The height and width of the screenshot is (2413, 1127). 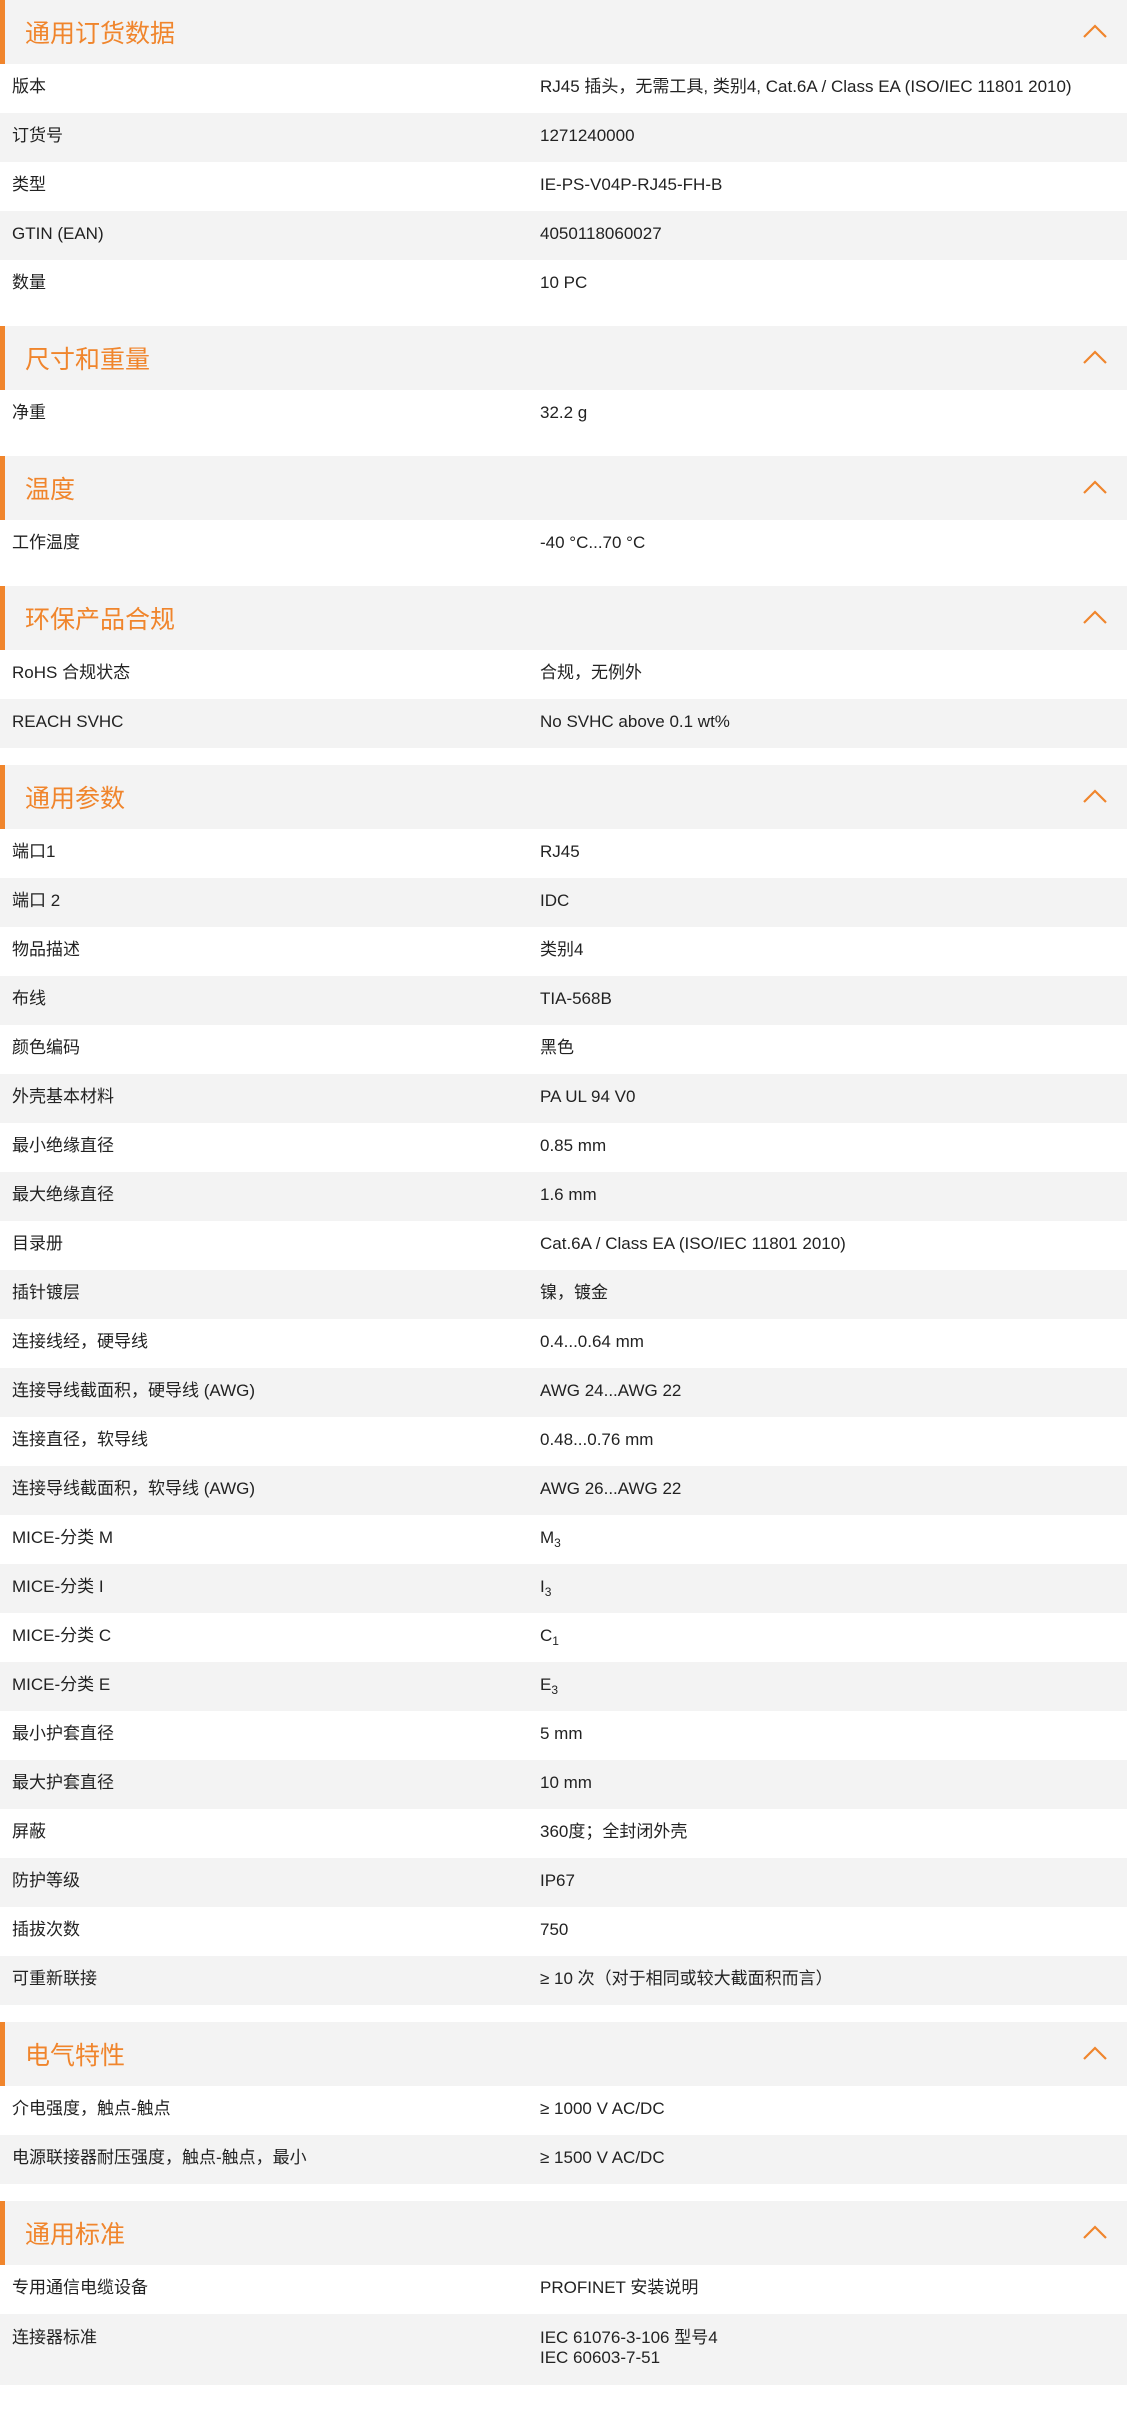 I want to click on spec-row: 插拔次数 750, so click(x=563, y=1931).